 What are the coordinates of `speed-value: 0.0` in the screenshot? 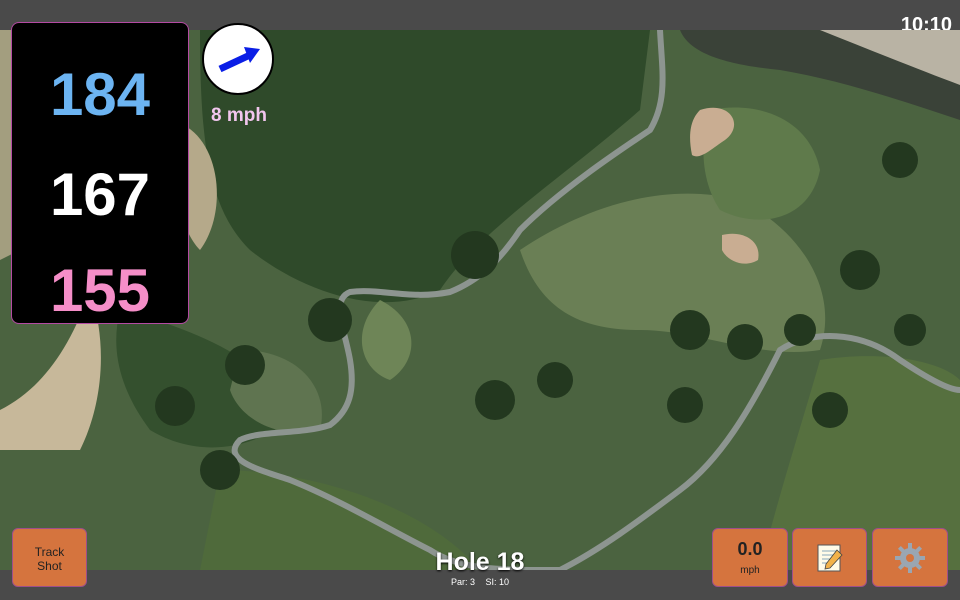 It's located at (750, 549).